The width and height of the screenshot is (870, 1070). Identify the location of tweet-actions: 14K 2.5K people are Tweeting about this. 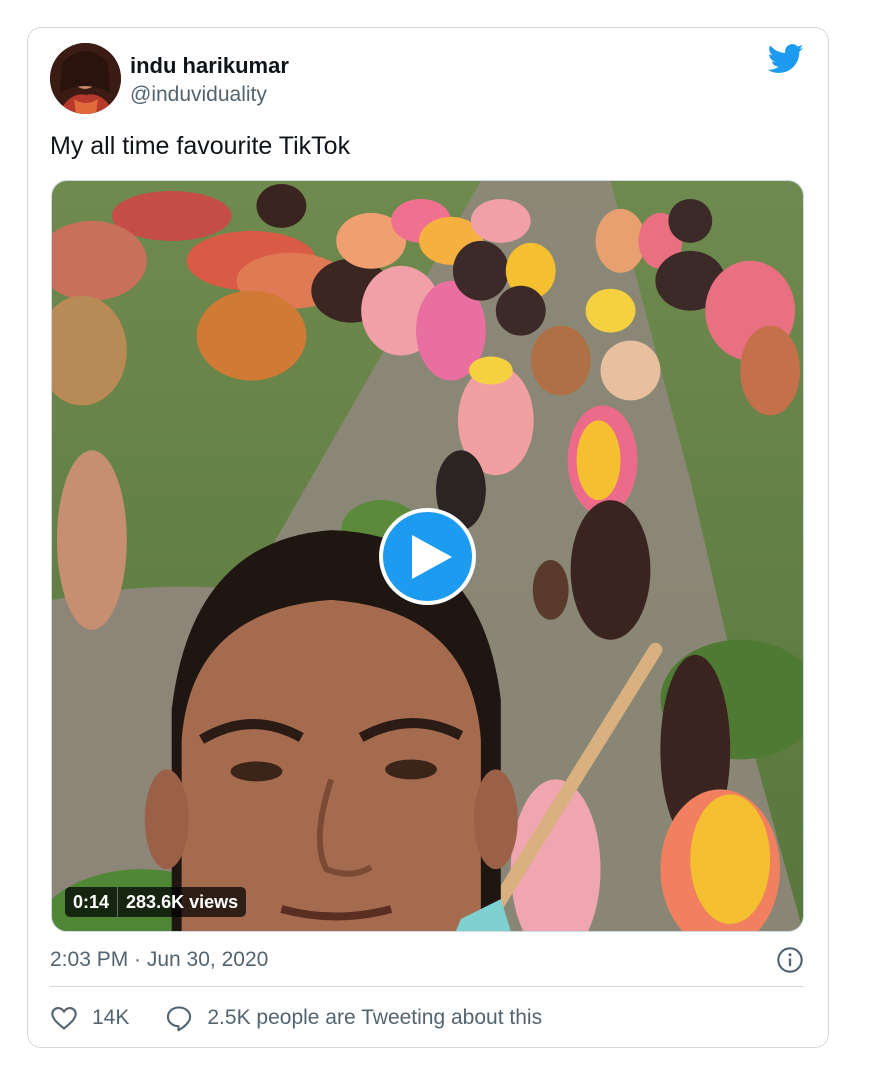
(296, 1018).